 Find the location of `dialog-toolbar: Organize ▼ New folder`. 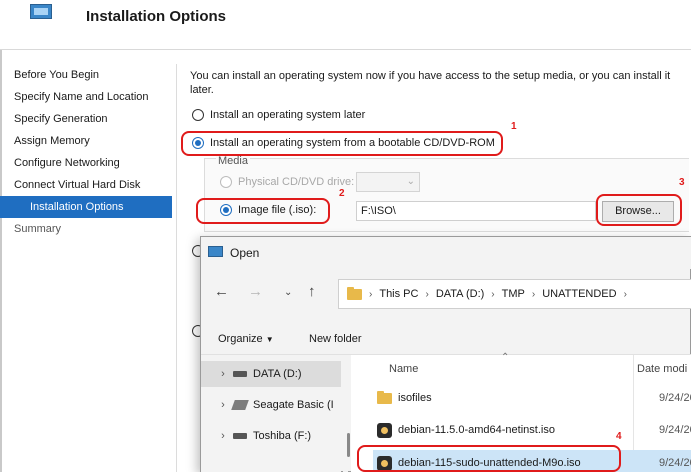

dialog-toolbar: Organize ▼ New folder is located at coordinates (446, 339).